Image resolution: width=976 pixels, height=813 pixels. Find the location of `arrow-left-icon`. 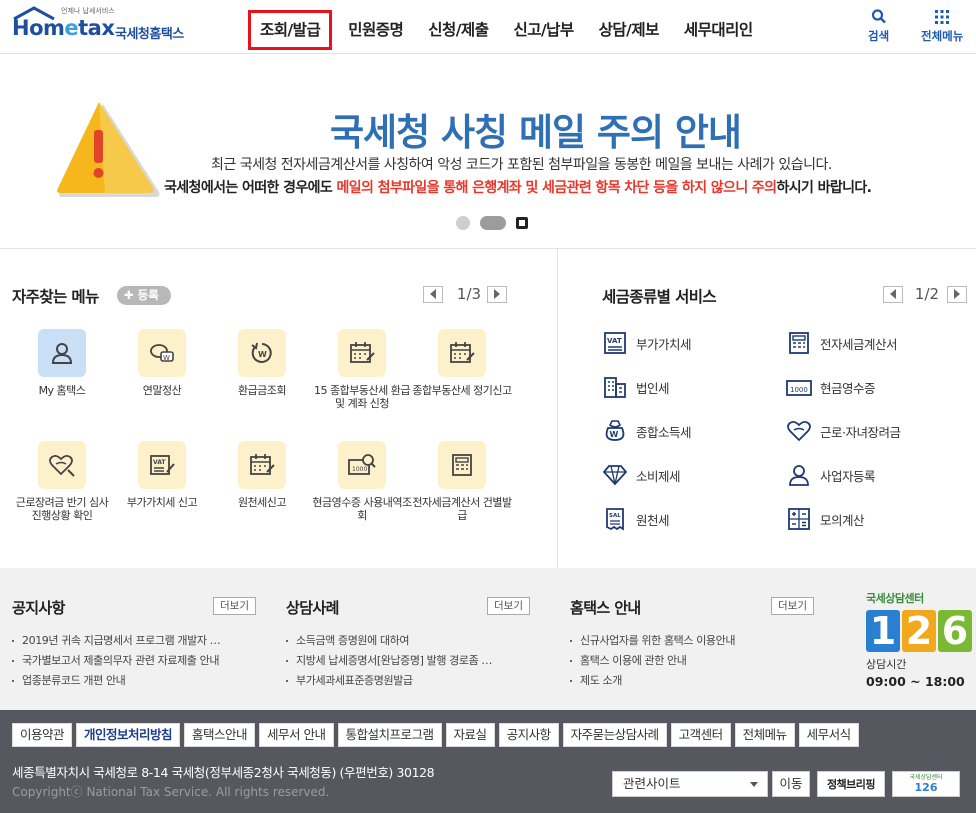

arrow-left-icon is located at coordinates (893, 294).